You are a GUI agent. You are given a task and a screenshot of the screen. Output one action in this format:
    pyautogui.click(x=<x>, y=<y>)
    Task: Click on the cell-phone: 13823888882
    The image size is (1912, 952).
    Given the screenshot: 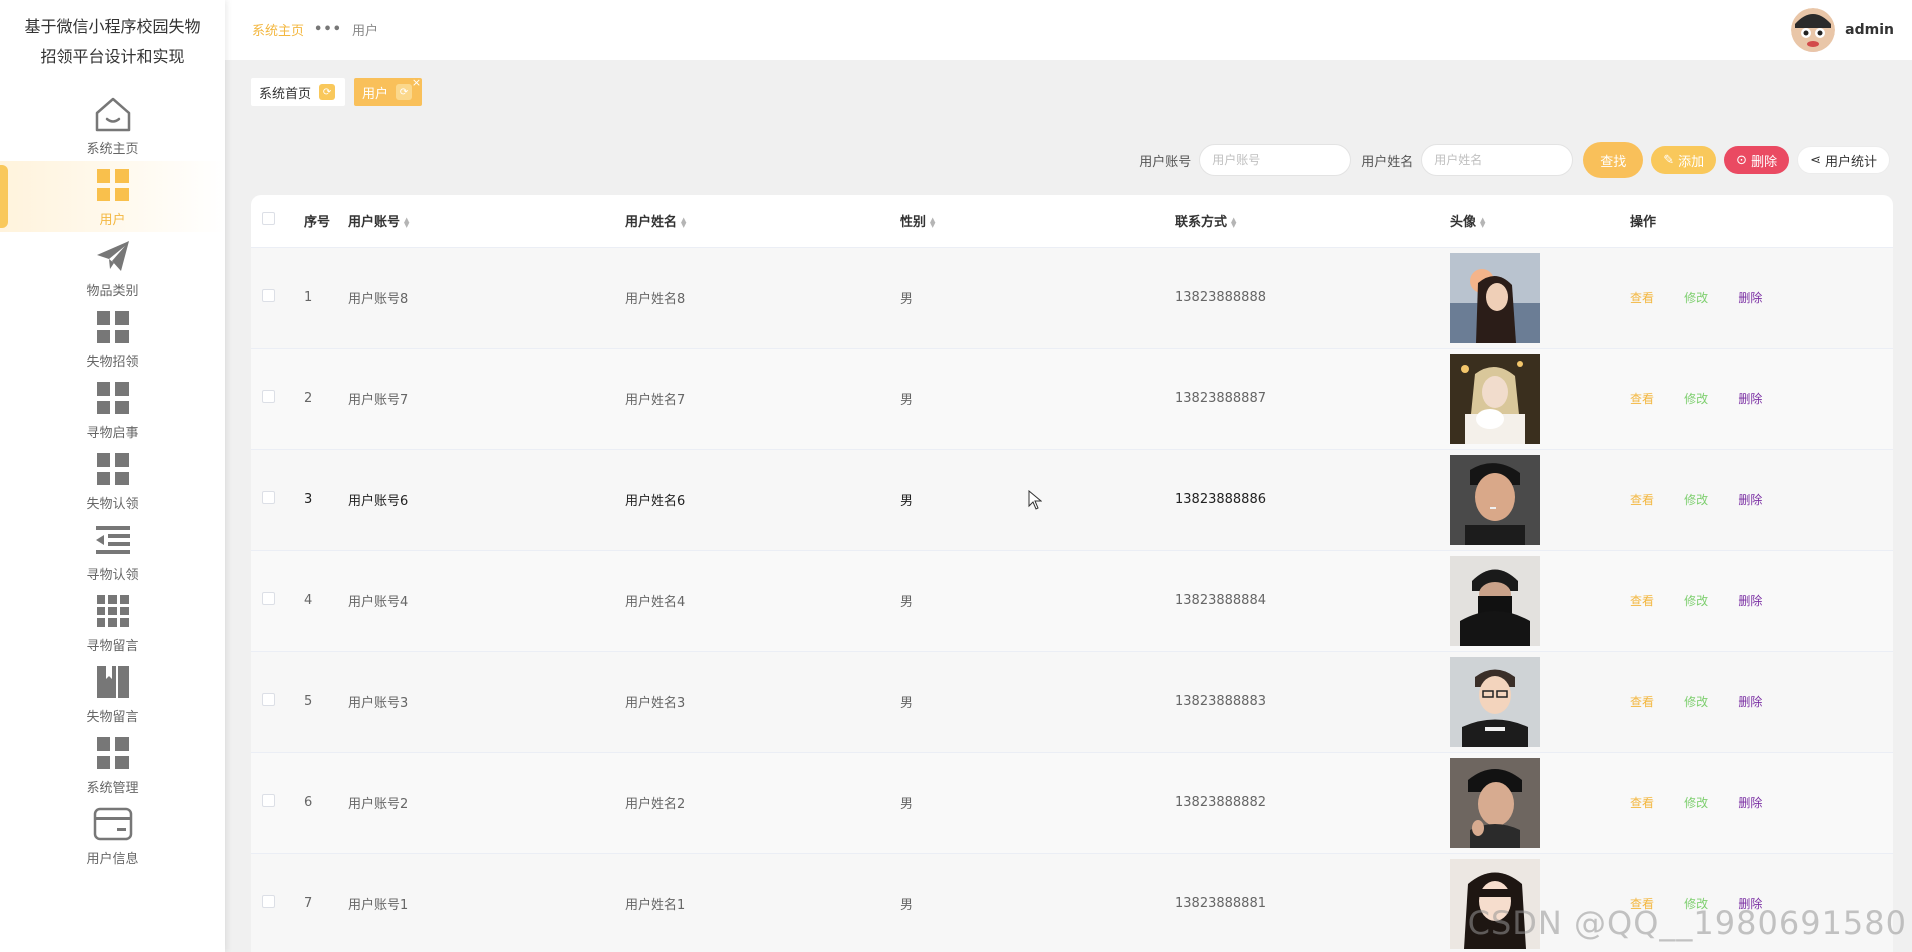 What is the action you would take?
    pyautogui.click(x=1220, y=802)
    